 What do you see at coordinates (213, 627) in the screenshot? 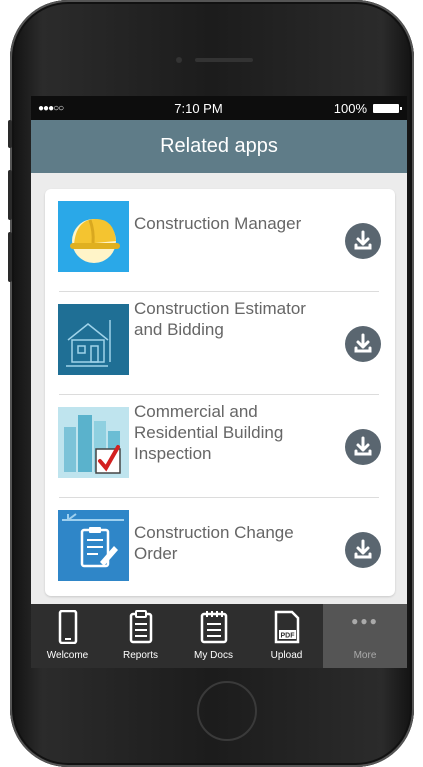
I see `notepad-icon` at bounding box center [213, 627].